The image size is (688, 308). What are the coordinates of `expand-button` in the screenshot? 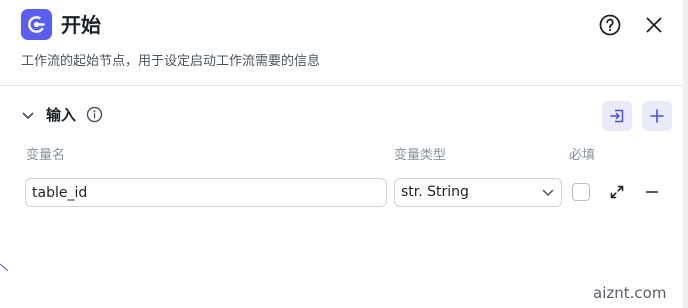 It's located at (617, 192).